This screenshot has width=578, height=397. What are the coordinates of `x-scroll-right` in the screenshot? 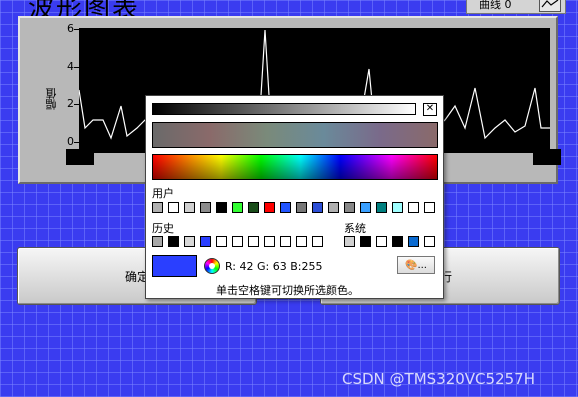 It's located at (547, 157).